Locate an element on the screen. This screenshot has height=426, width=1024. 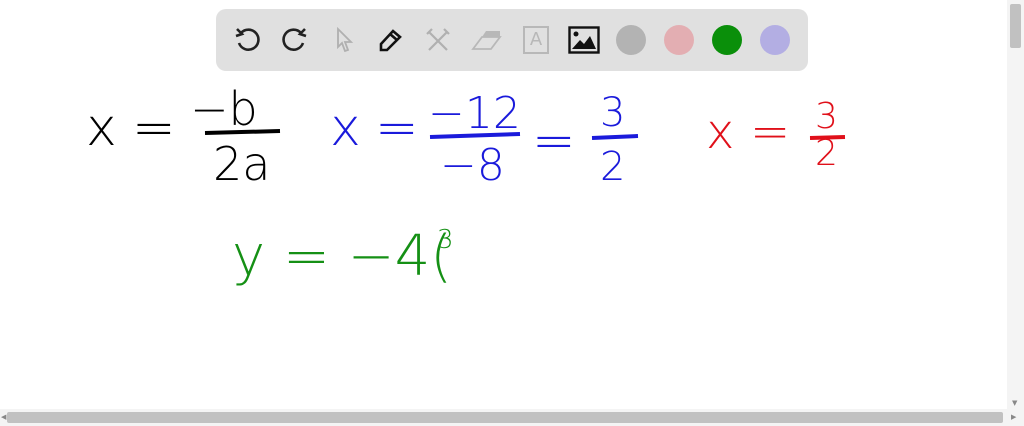
text-icon: A is located at coordinates (536, 40).